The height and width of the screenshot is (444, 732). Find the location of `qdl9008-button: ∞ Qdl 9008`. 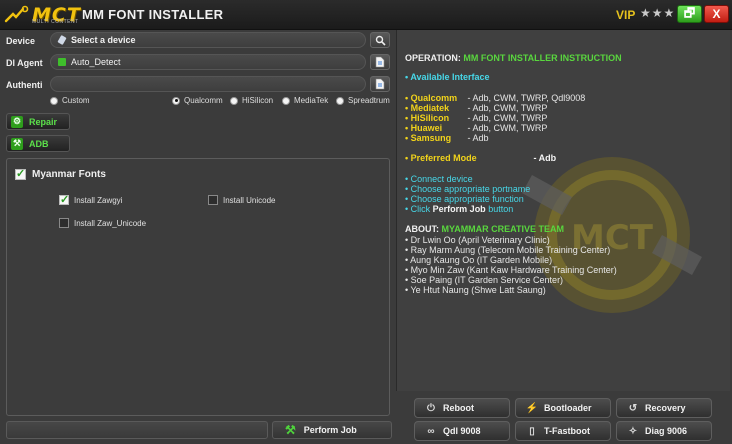

qdl9008-button: ∞ Qdl 9008 is located at coordinates (462, 431).